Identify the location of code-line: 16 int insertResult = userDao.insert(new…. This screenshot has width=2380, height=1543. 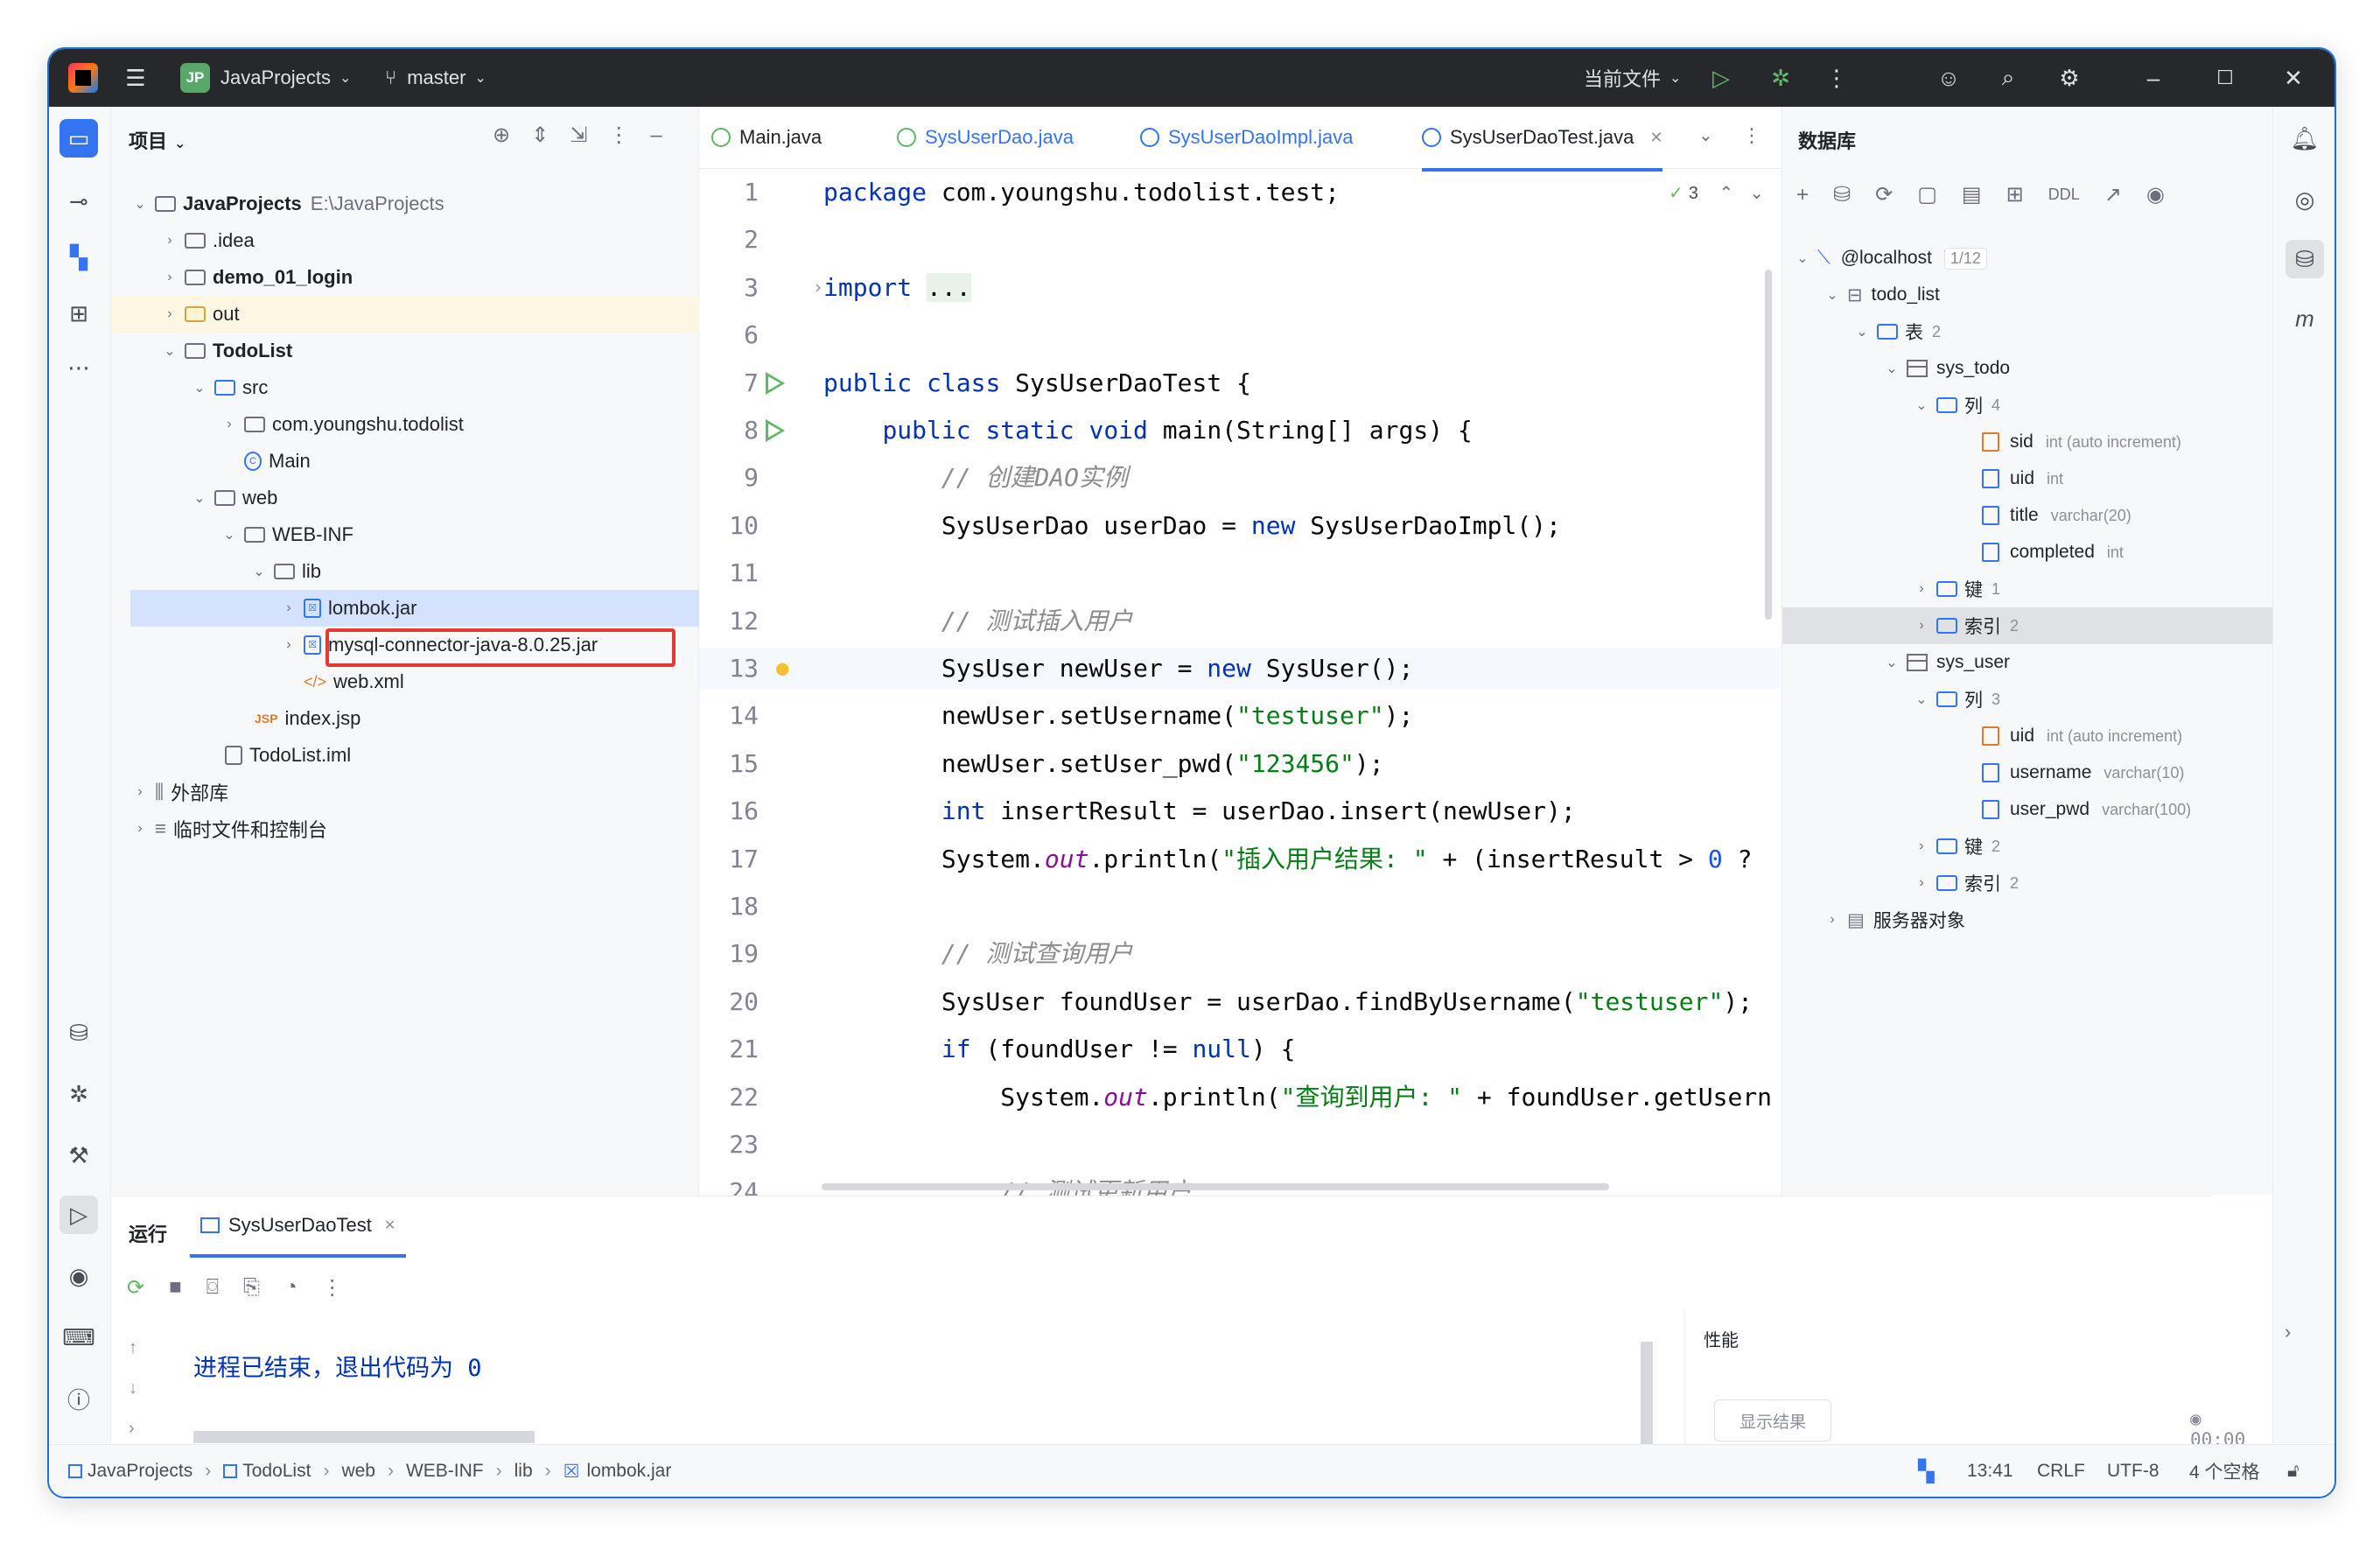
(1240, 810).